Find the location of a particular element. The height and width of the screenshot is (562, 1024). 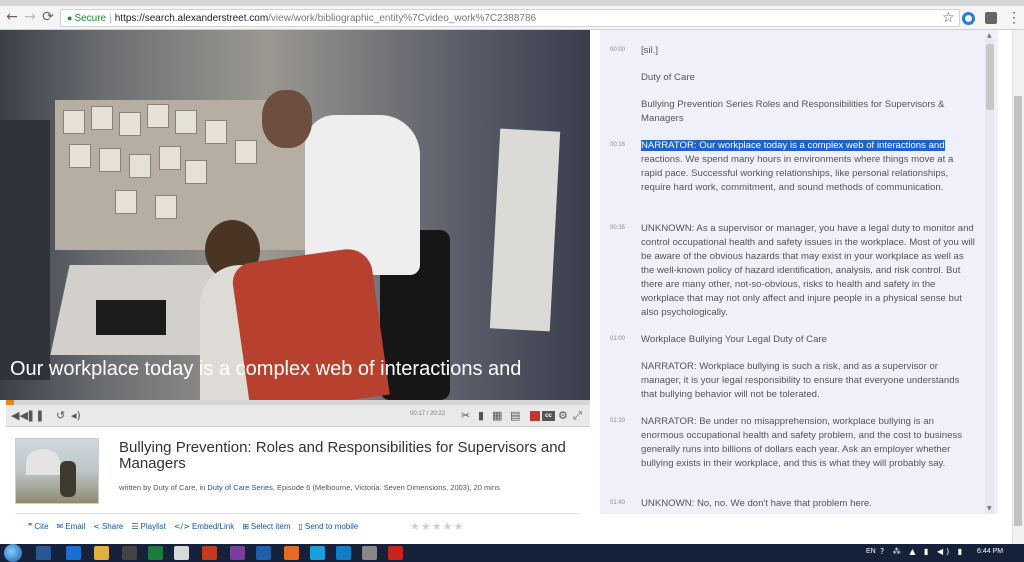

bookmark-star-icon: ☆ is located at coordinates (948, 18).